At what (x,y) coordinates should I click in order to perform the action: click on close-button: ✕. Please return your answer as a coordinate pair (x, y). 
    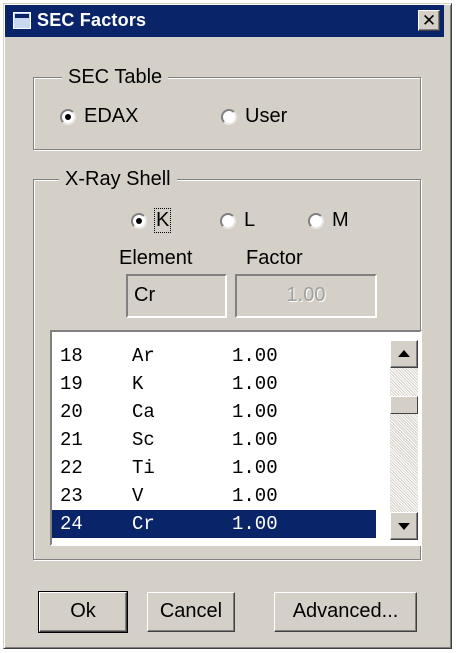
    Looking at the image, I should click on (429, 20).